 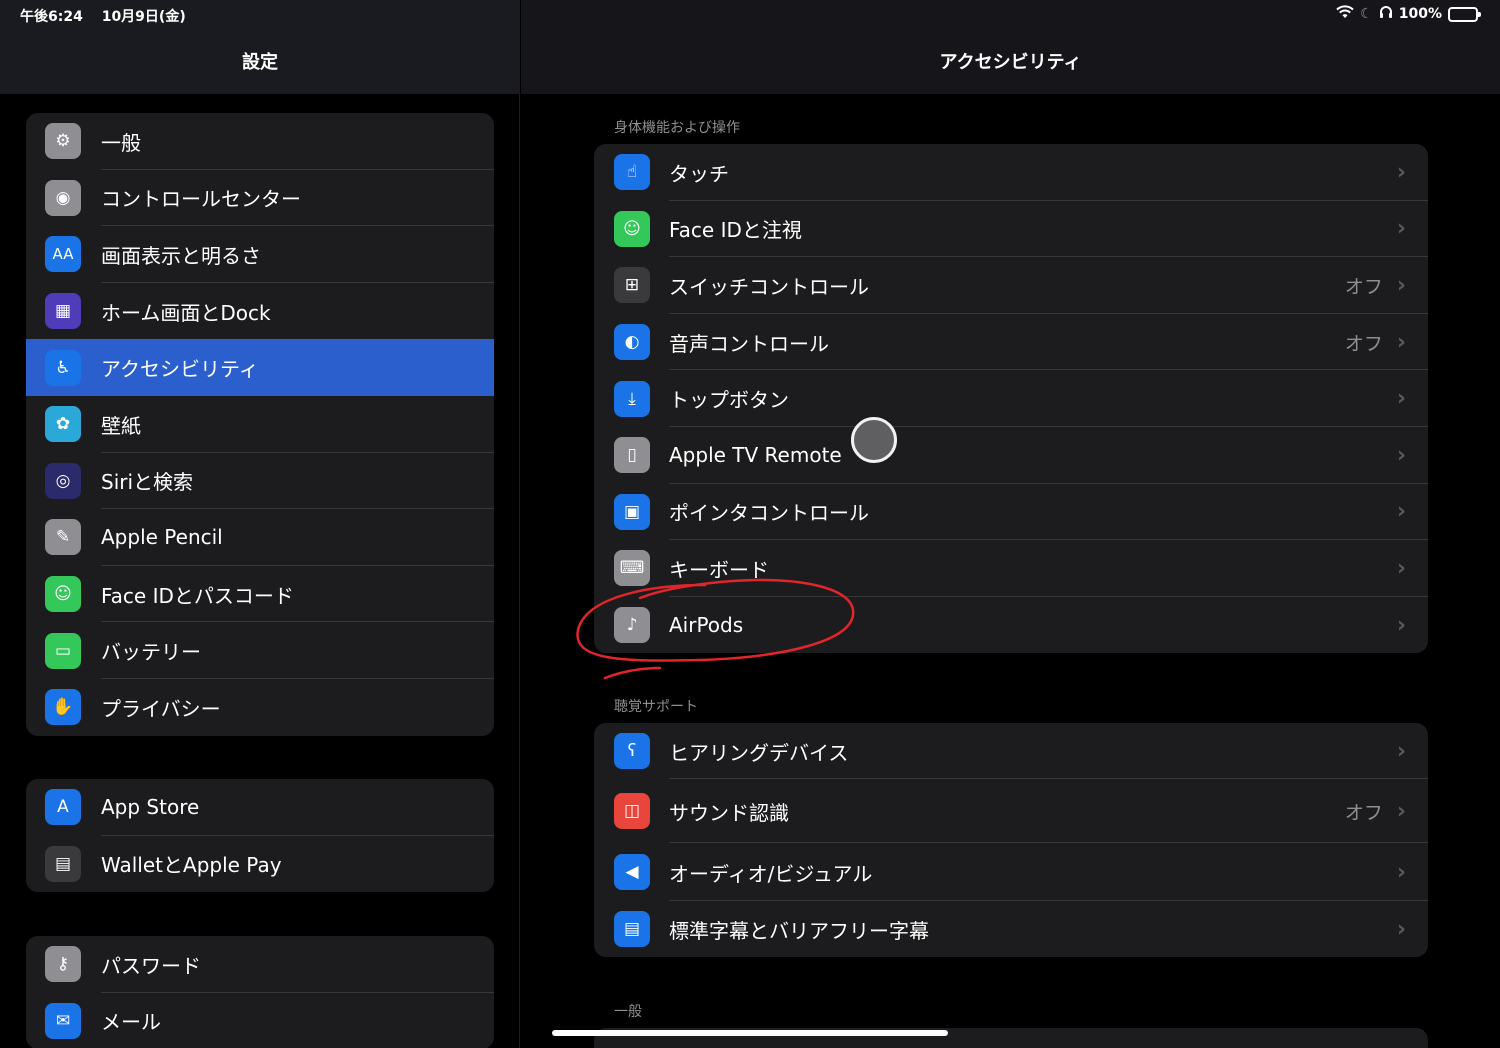 What do you see at coordinates (260, 964) in the screenshot?
I see `sidebar-item: ⚷ パスワード` at bounding box center [260, 964].